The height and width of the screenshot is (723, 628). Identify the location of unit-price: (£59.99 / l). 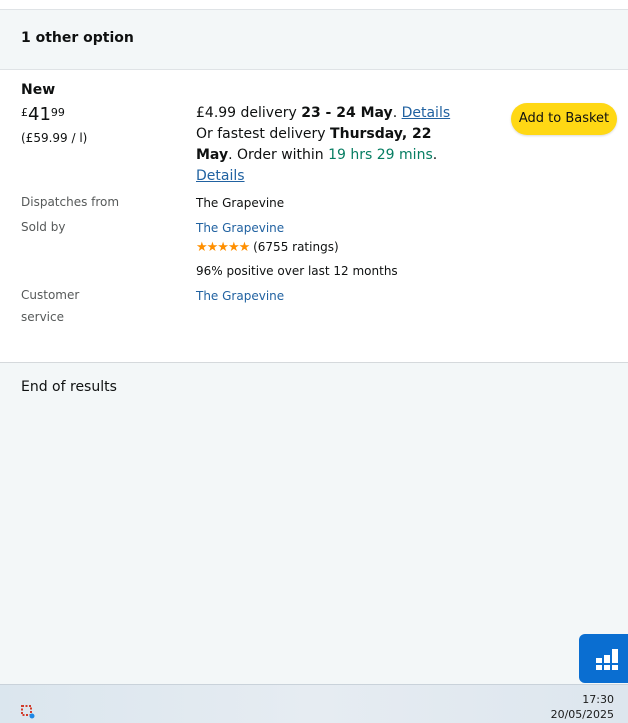
(54, 138).